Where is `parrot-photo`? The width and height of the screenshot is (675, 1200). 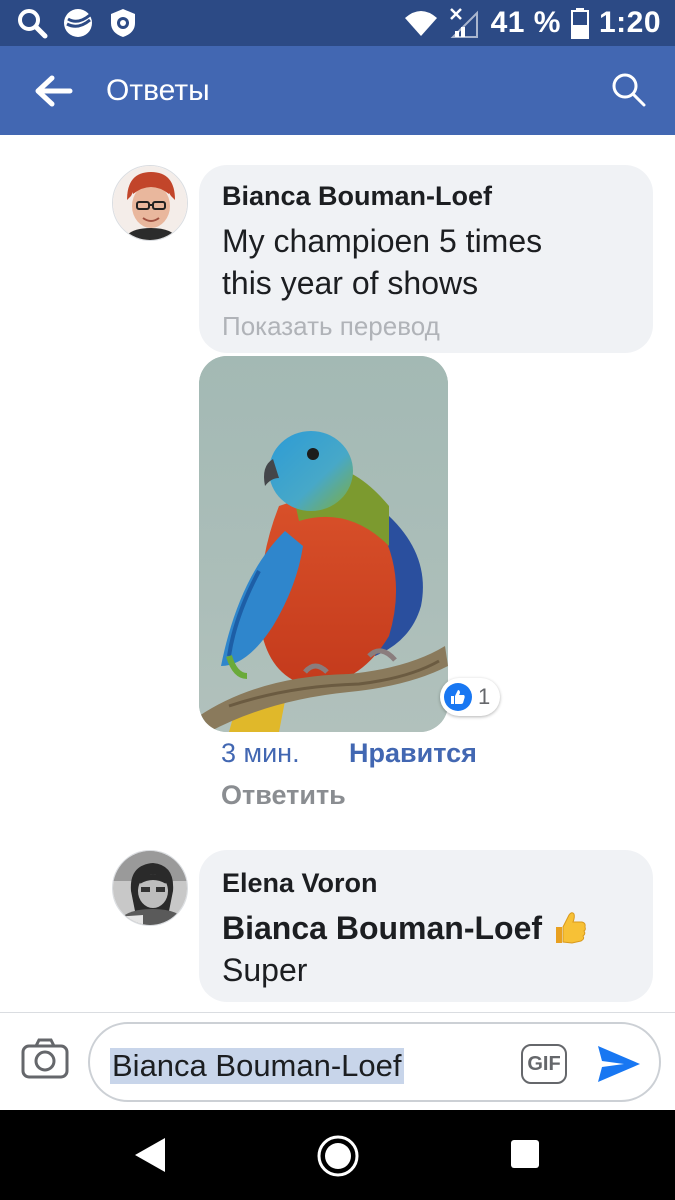 parrot-photo is located at coordinates (323, 544).